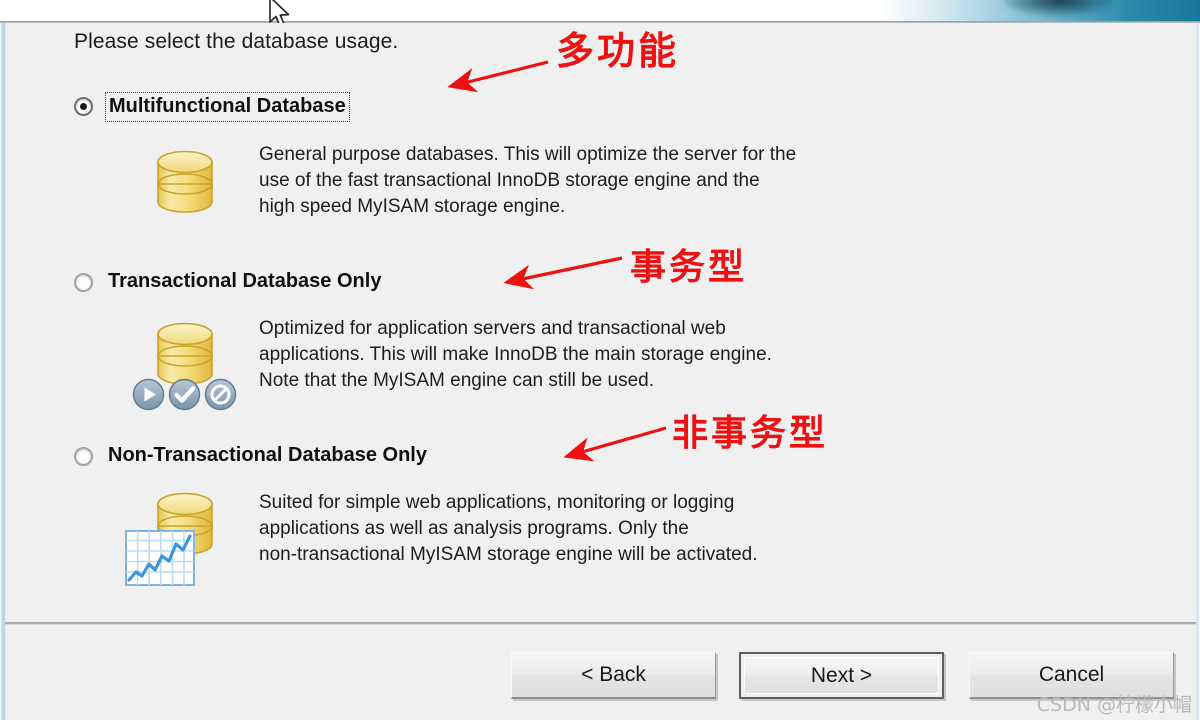  What do you see at coordinates (227, 107) in the screenshot?
I see `option-label-multifunctional: Multifunctional Database` at bounding box center [227, 107].